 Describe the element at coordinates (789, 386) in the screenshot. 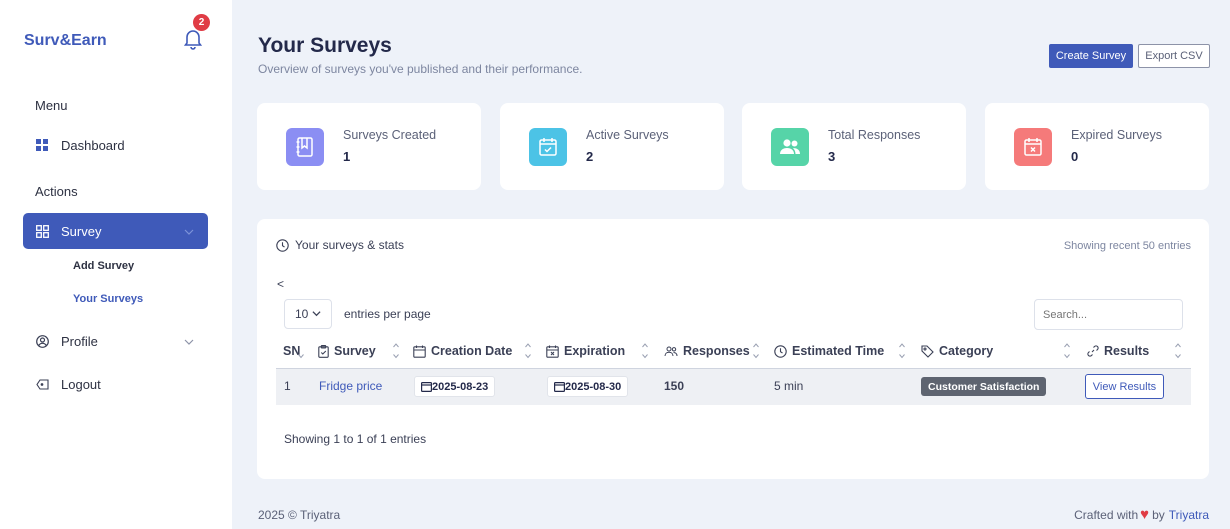

I see `cell-estimated-time: 5 min` at that location.